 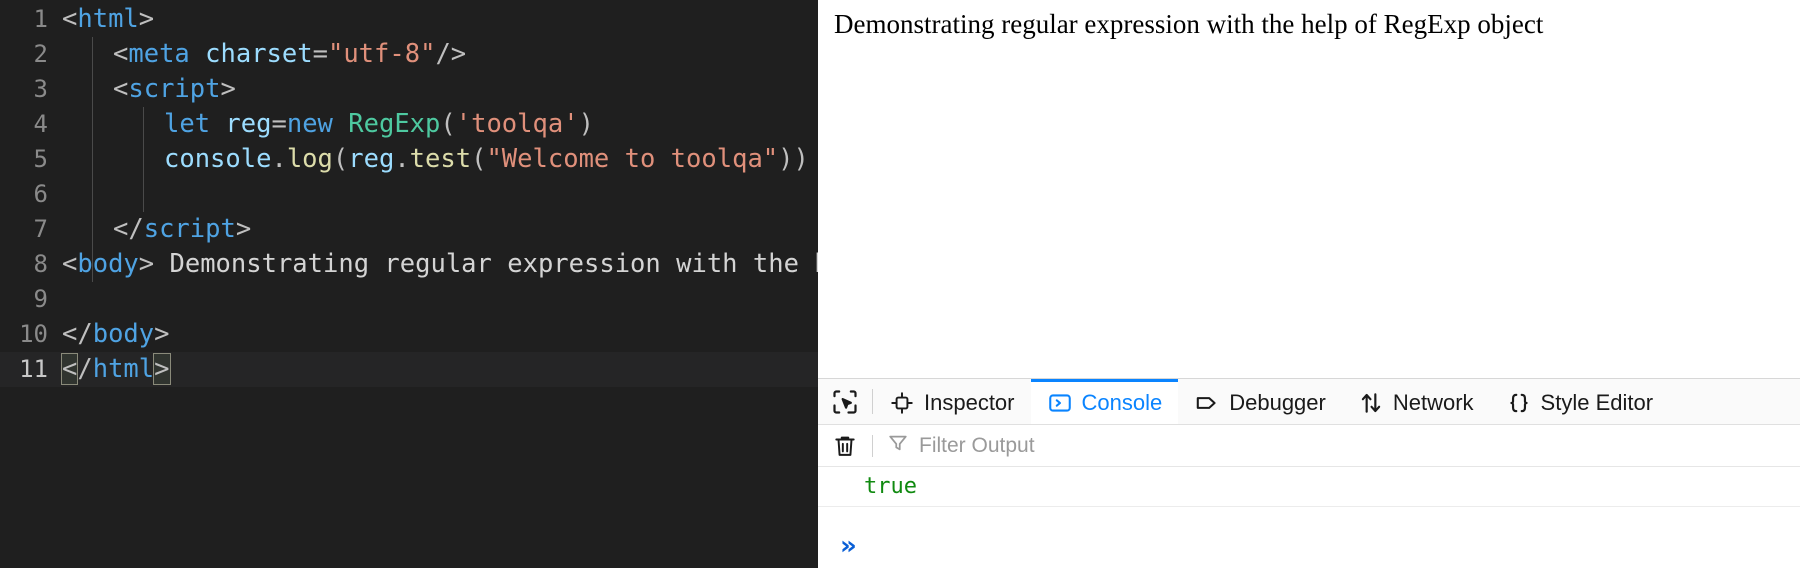 I want to click on console-filter-input, so click(x=1328, y=445).